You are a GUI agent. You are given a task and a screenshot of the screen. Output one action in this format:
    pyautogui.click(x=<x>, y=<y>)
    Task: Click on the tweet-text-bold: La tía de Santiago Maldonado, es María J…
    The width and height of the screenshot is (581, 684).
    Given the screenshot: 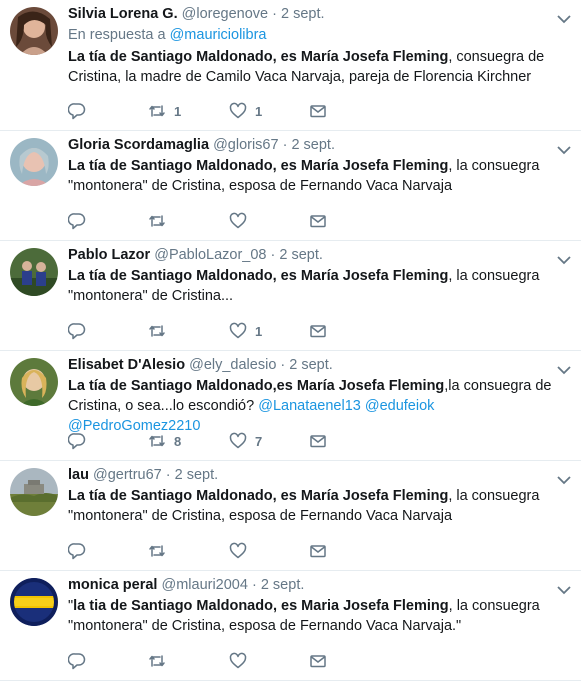 What is the action you would take?
    pyautogui.click(x=258, y=496)
    